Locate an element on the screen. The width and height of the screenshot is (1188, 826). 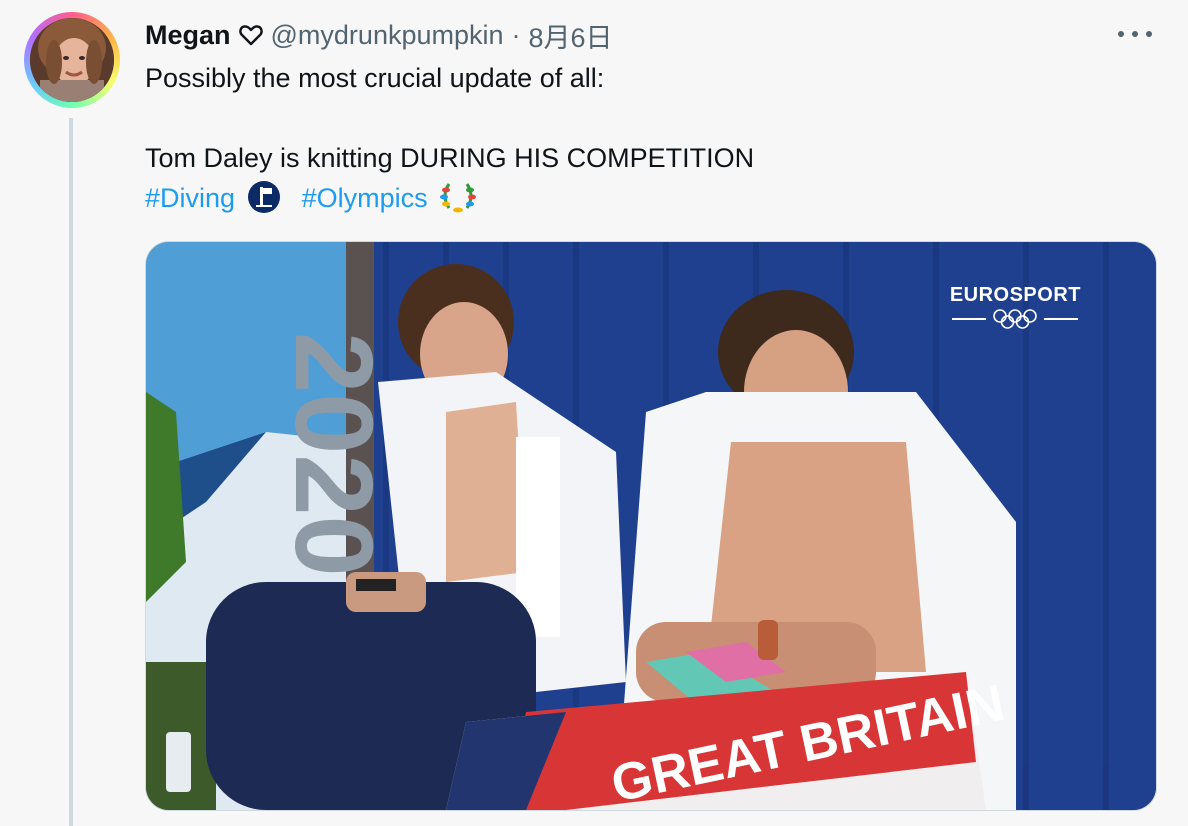
diving-emoji-icon is located at coordinates (264, 197).